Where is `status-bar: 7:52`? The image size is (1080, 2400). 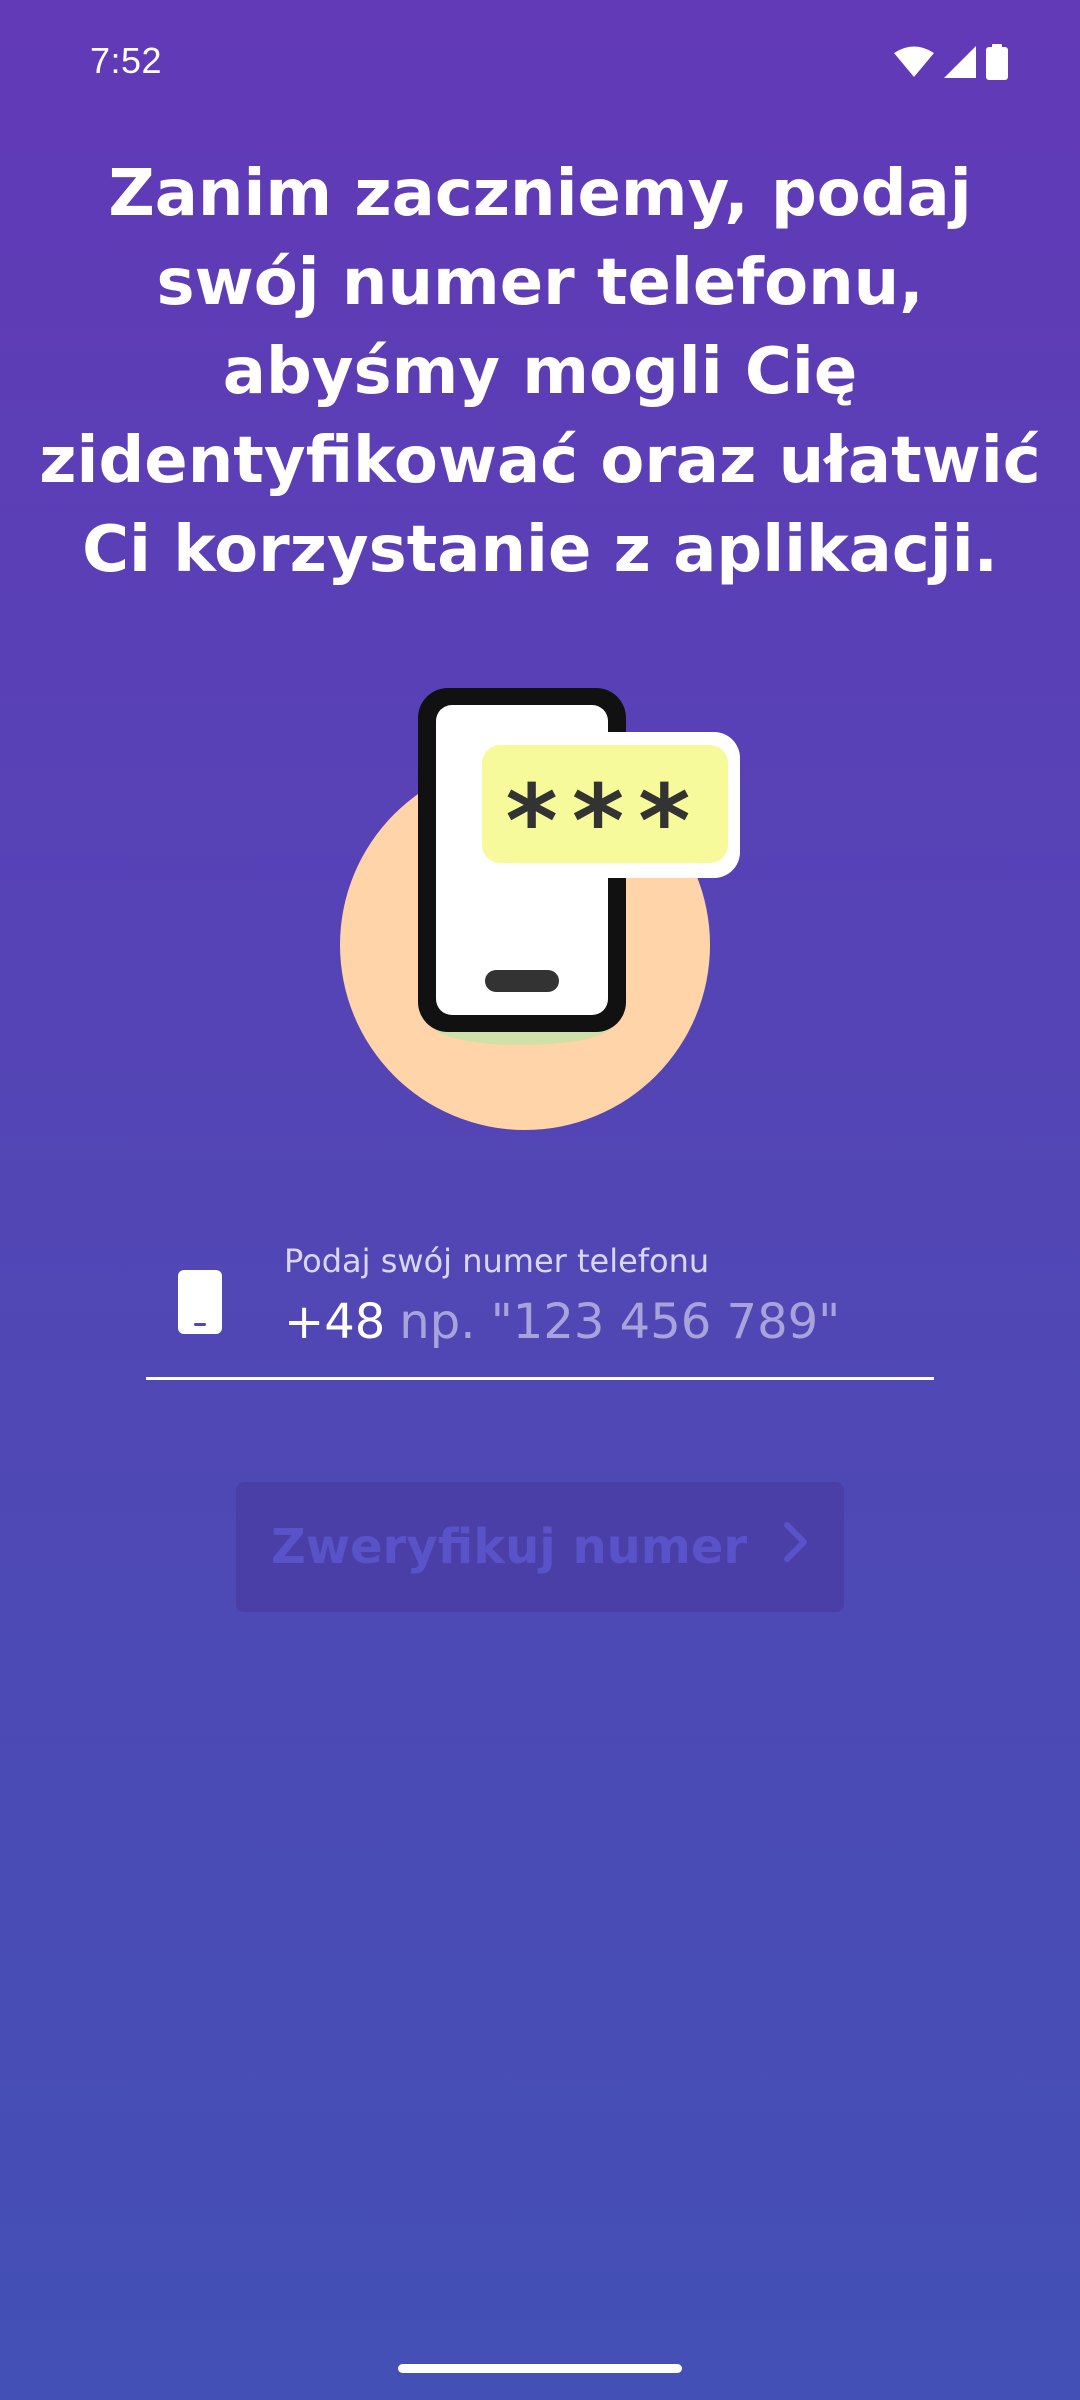
status-bar: 7:52 is located at coordinates (540, 65).